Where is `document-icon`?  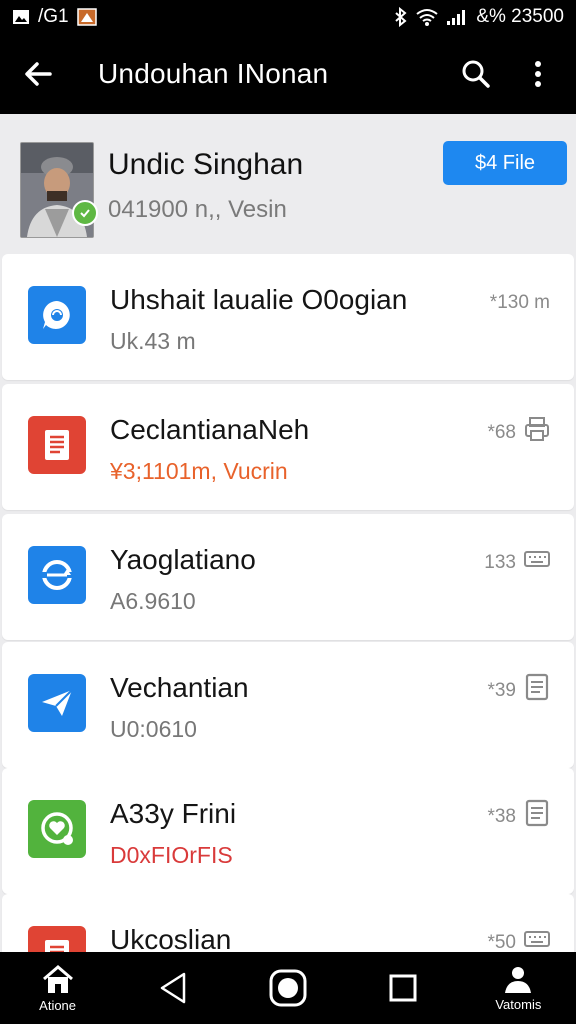
document-icon is located at coordinates (57, 445).